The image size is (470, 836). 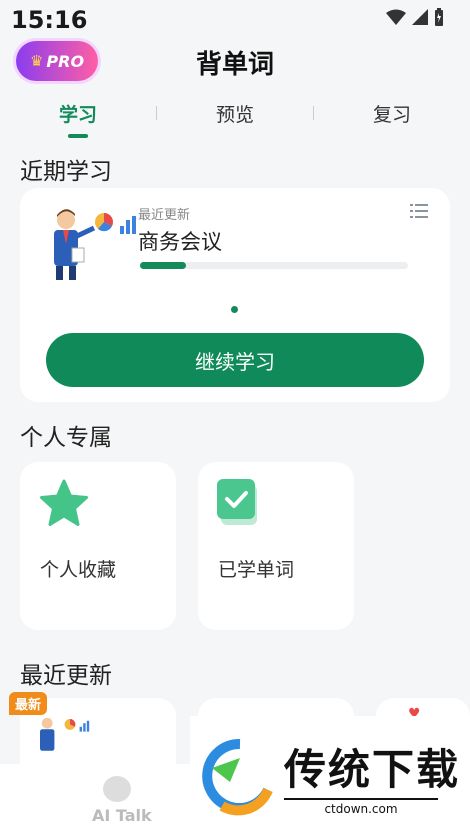 I want to click on signal-icon, so click(x=420, y=17).